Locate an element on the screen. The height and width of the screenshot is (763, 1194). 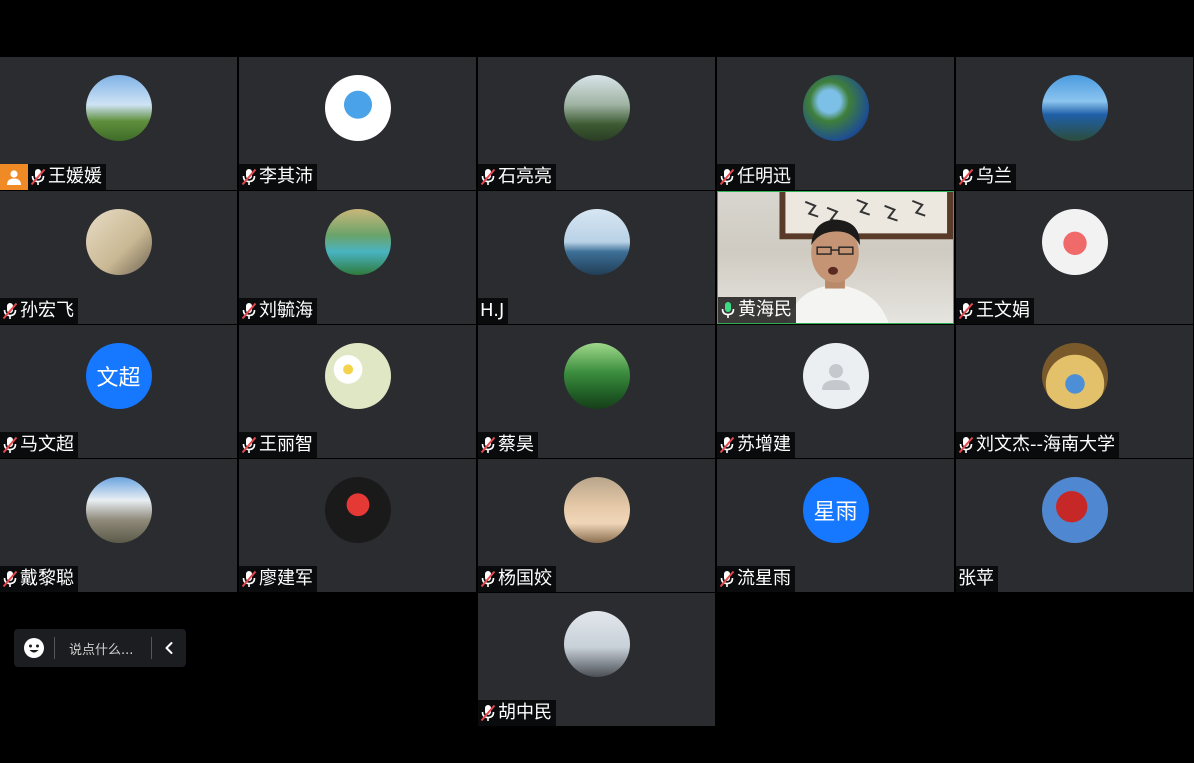
emoji-icon is located at coordinates (34, 648).